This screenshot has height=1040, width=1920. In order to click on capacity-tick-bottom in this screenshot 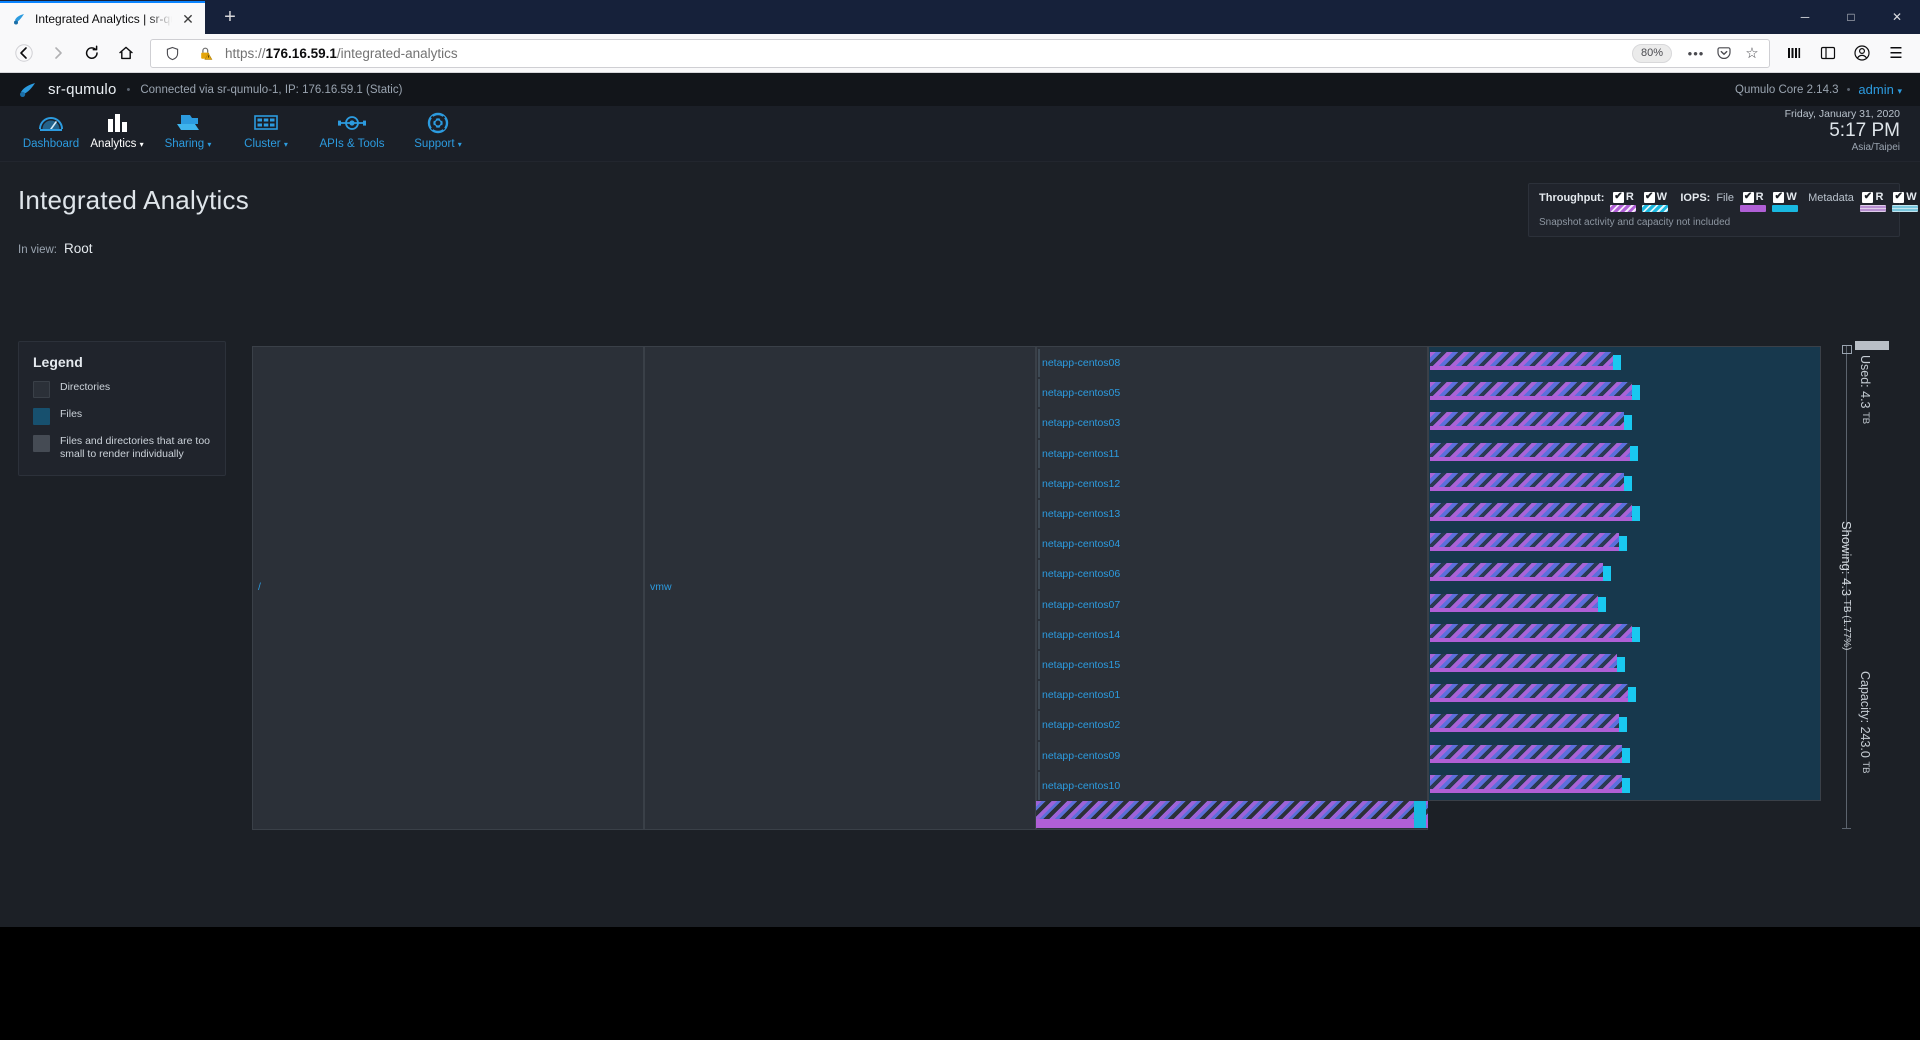, I will do `click(1846, 828)`.